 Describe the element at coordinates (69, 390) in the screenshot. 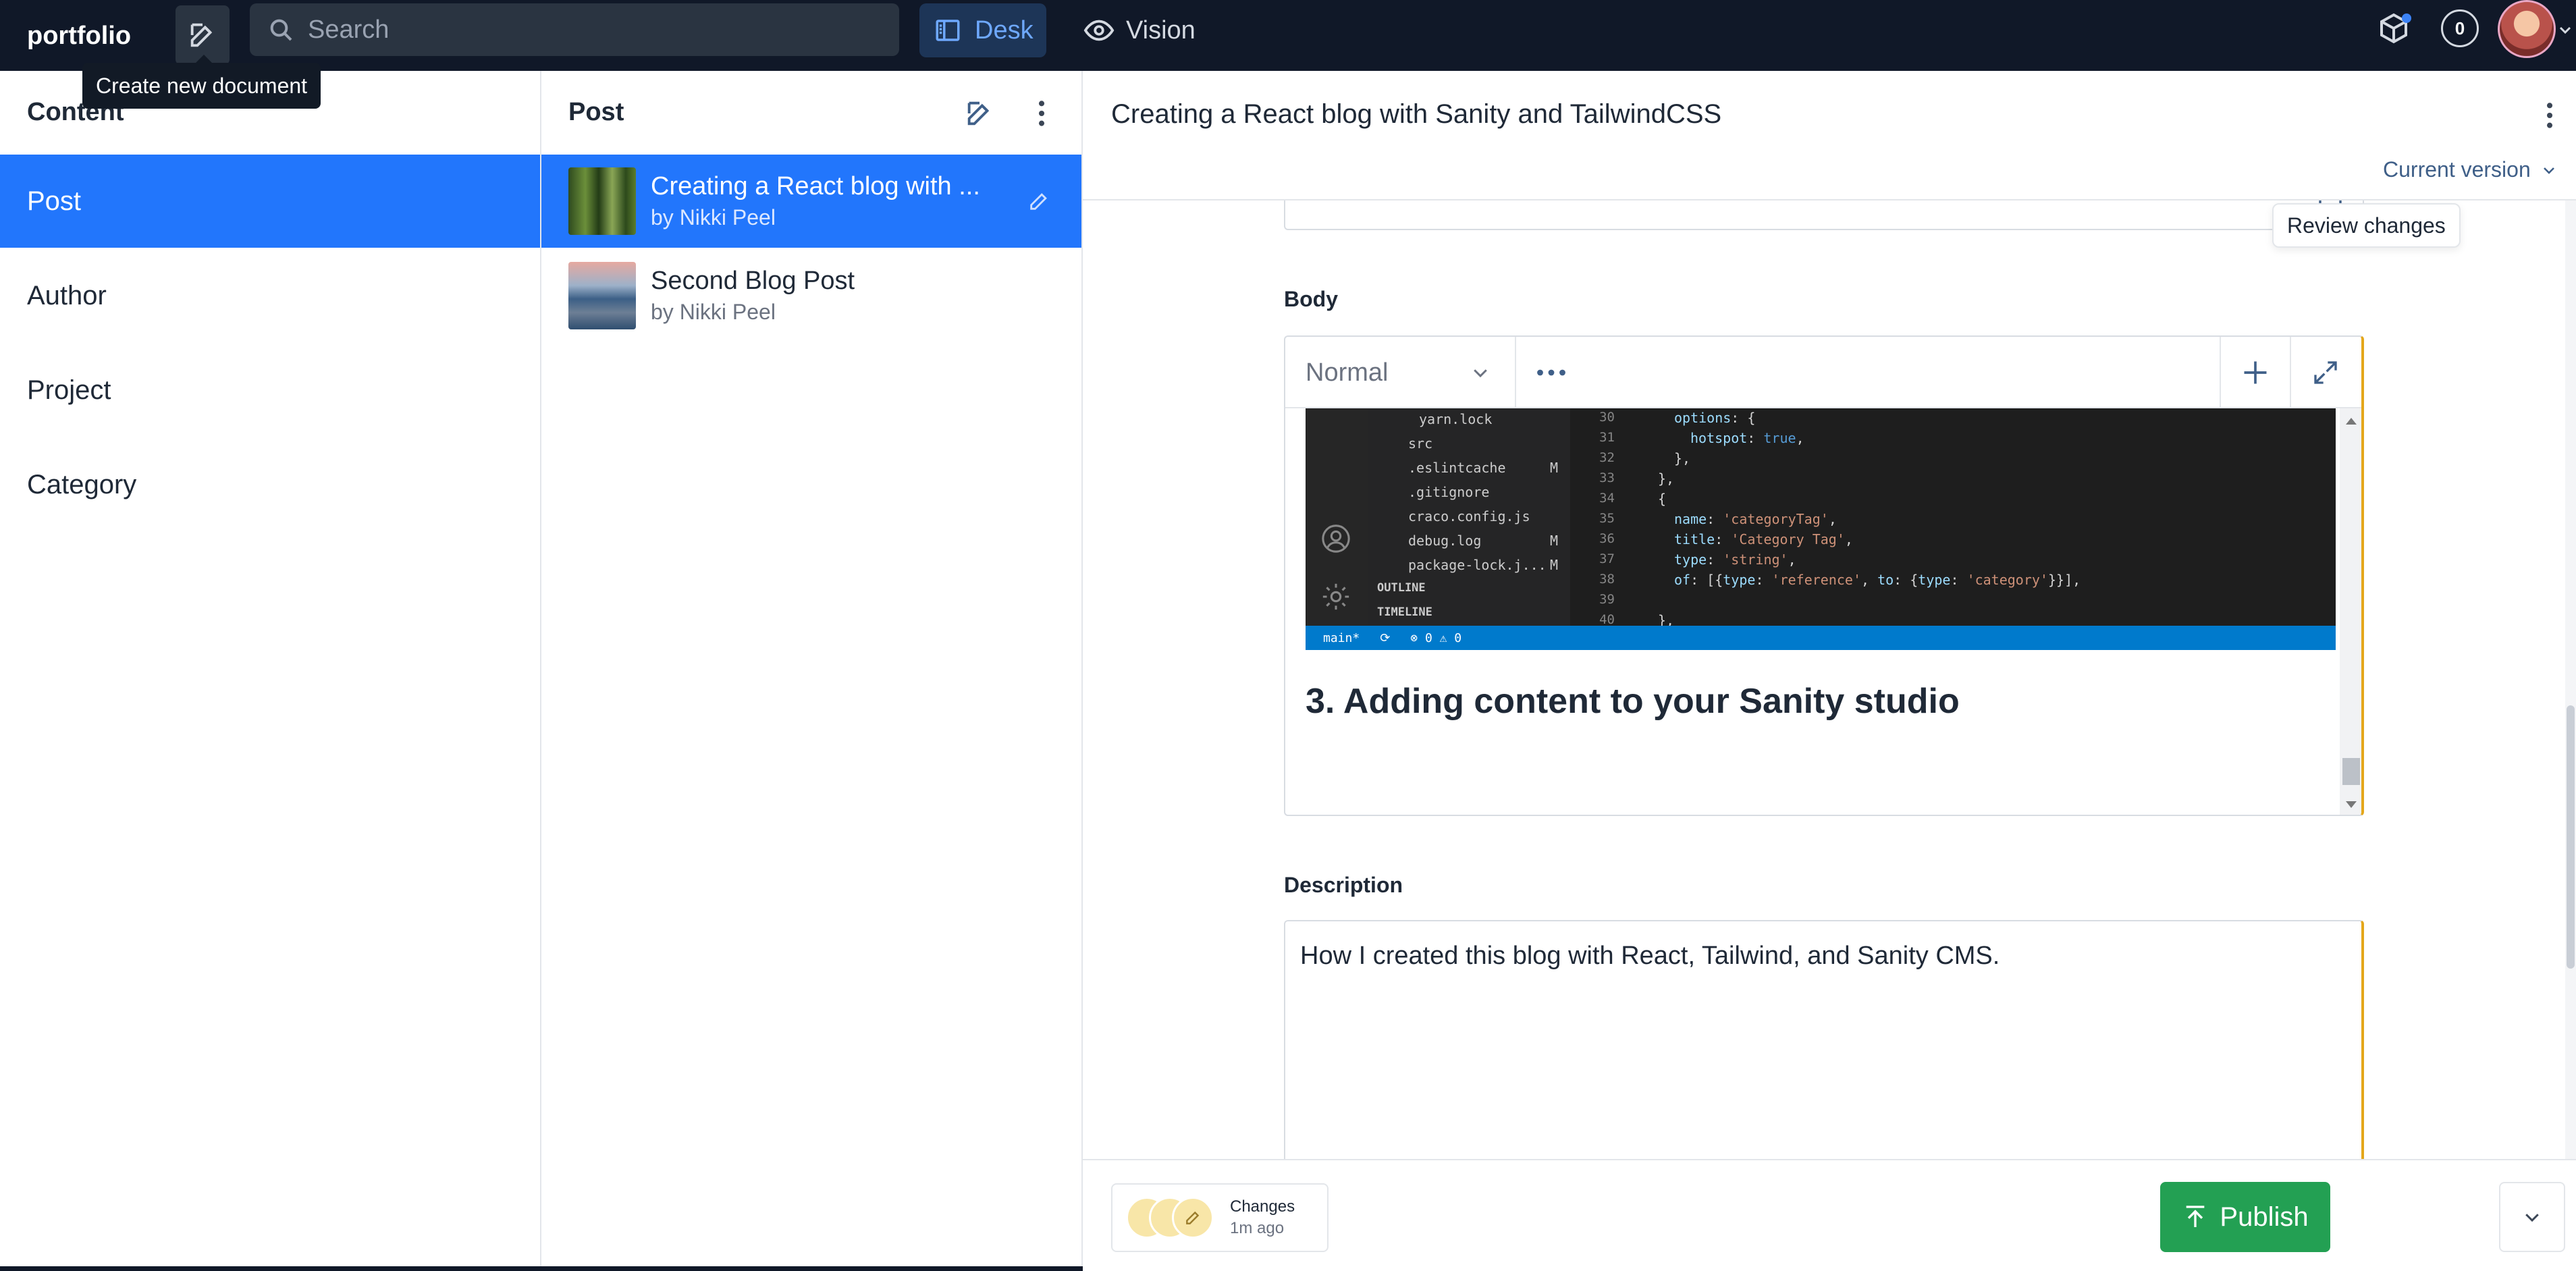

I see `content-item-label: Project` at that location.